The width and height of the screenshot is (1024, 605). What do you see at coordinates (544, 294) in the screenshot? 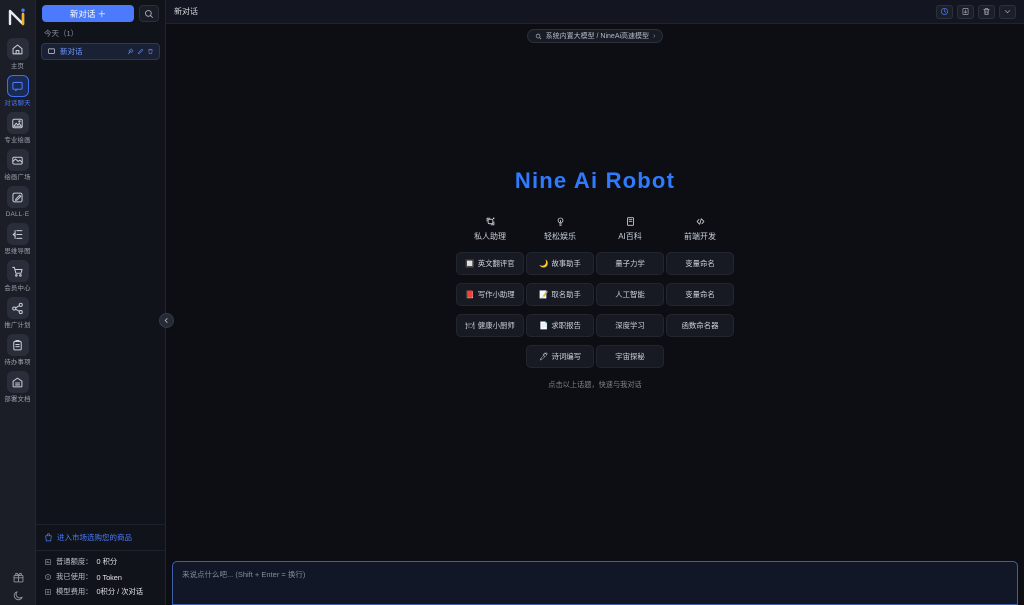
I see `prompt-card-emoji: 📝` at bounding box center [544, 294].